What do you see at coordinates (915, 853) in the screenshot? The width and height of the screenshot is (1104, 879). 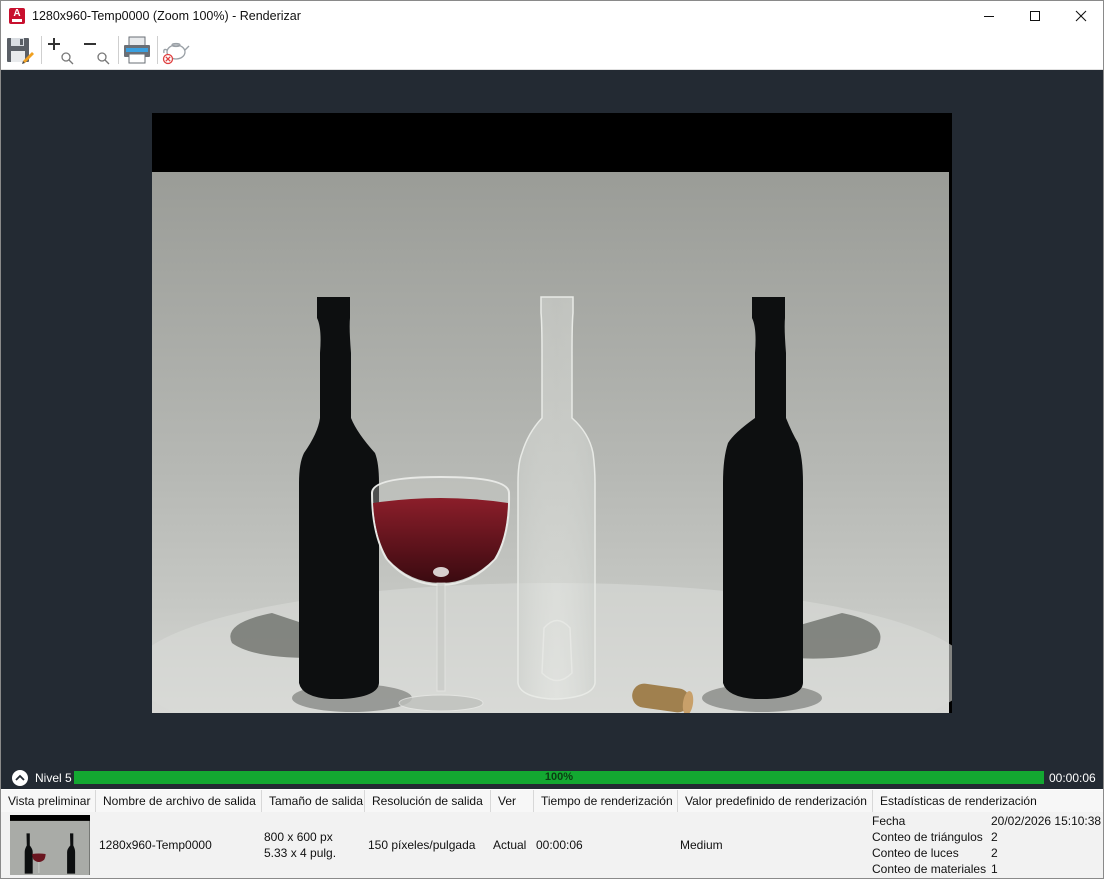 I see `stat-label-lights: Conteo de luces` at bounding box center [915, 853].